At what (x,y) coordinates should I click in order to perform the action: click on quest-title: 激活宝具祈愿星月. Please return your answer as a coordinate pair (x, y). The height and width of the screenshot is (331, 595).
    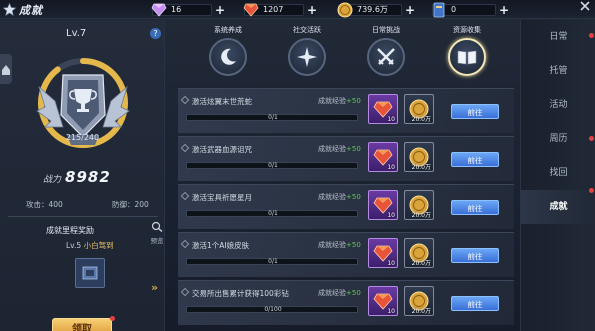
    Looking at the image, I should click on (222, 197).